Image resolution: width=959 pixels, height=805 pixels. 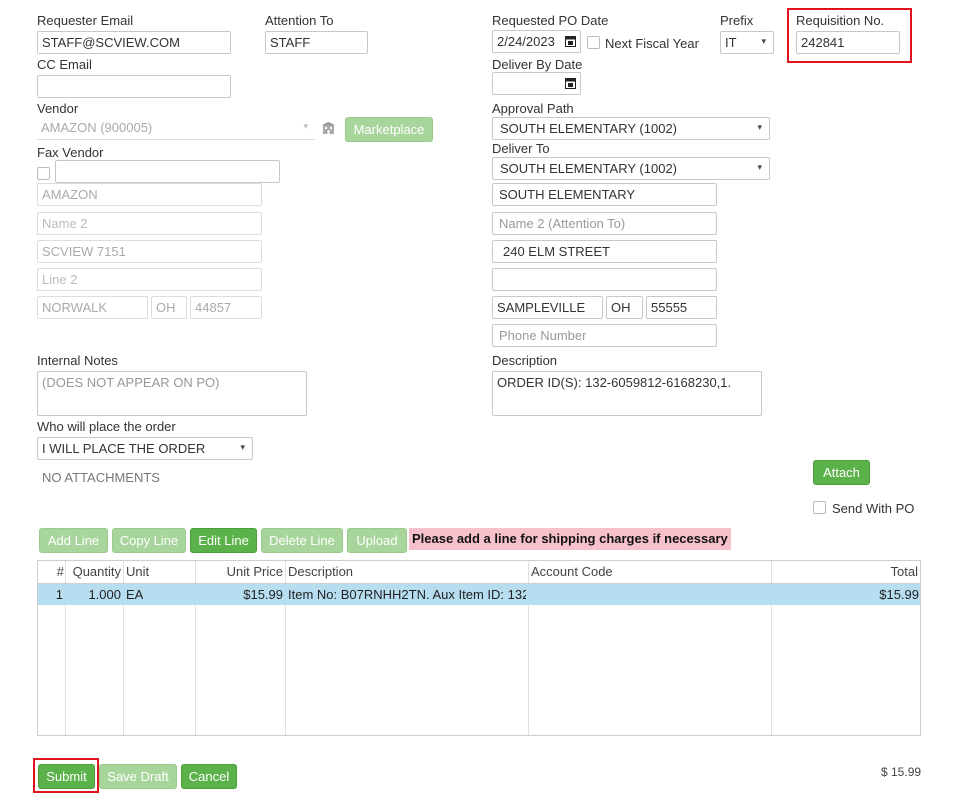 What do you see at coordinates (840, 20) in the screenshot?
I see `requisition-no-label: Requisition No.` at bounding box center [840, 20].